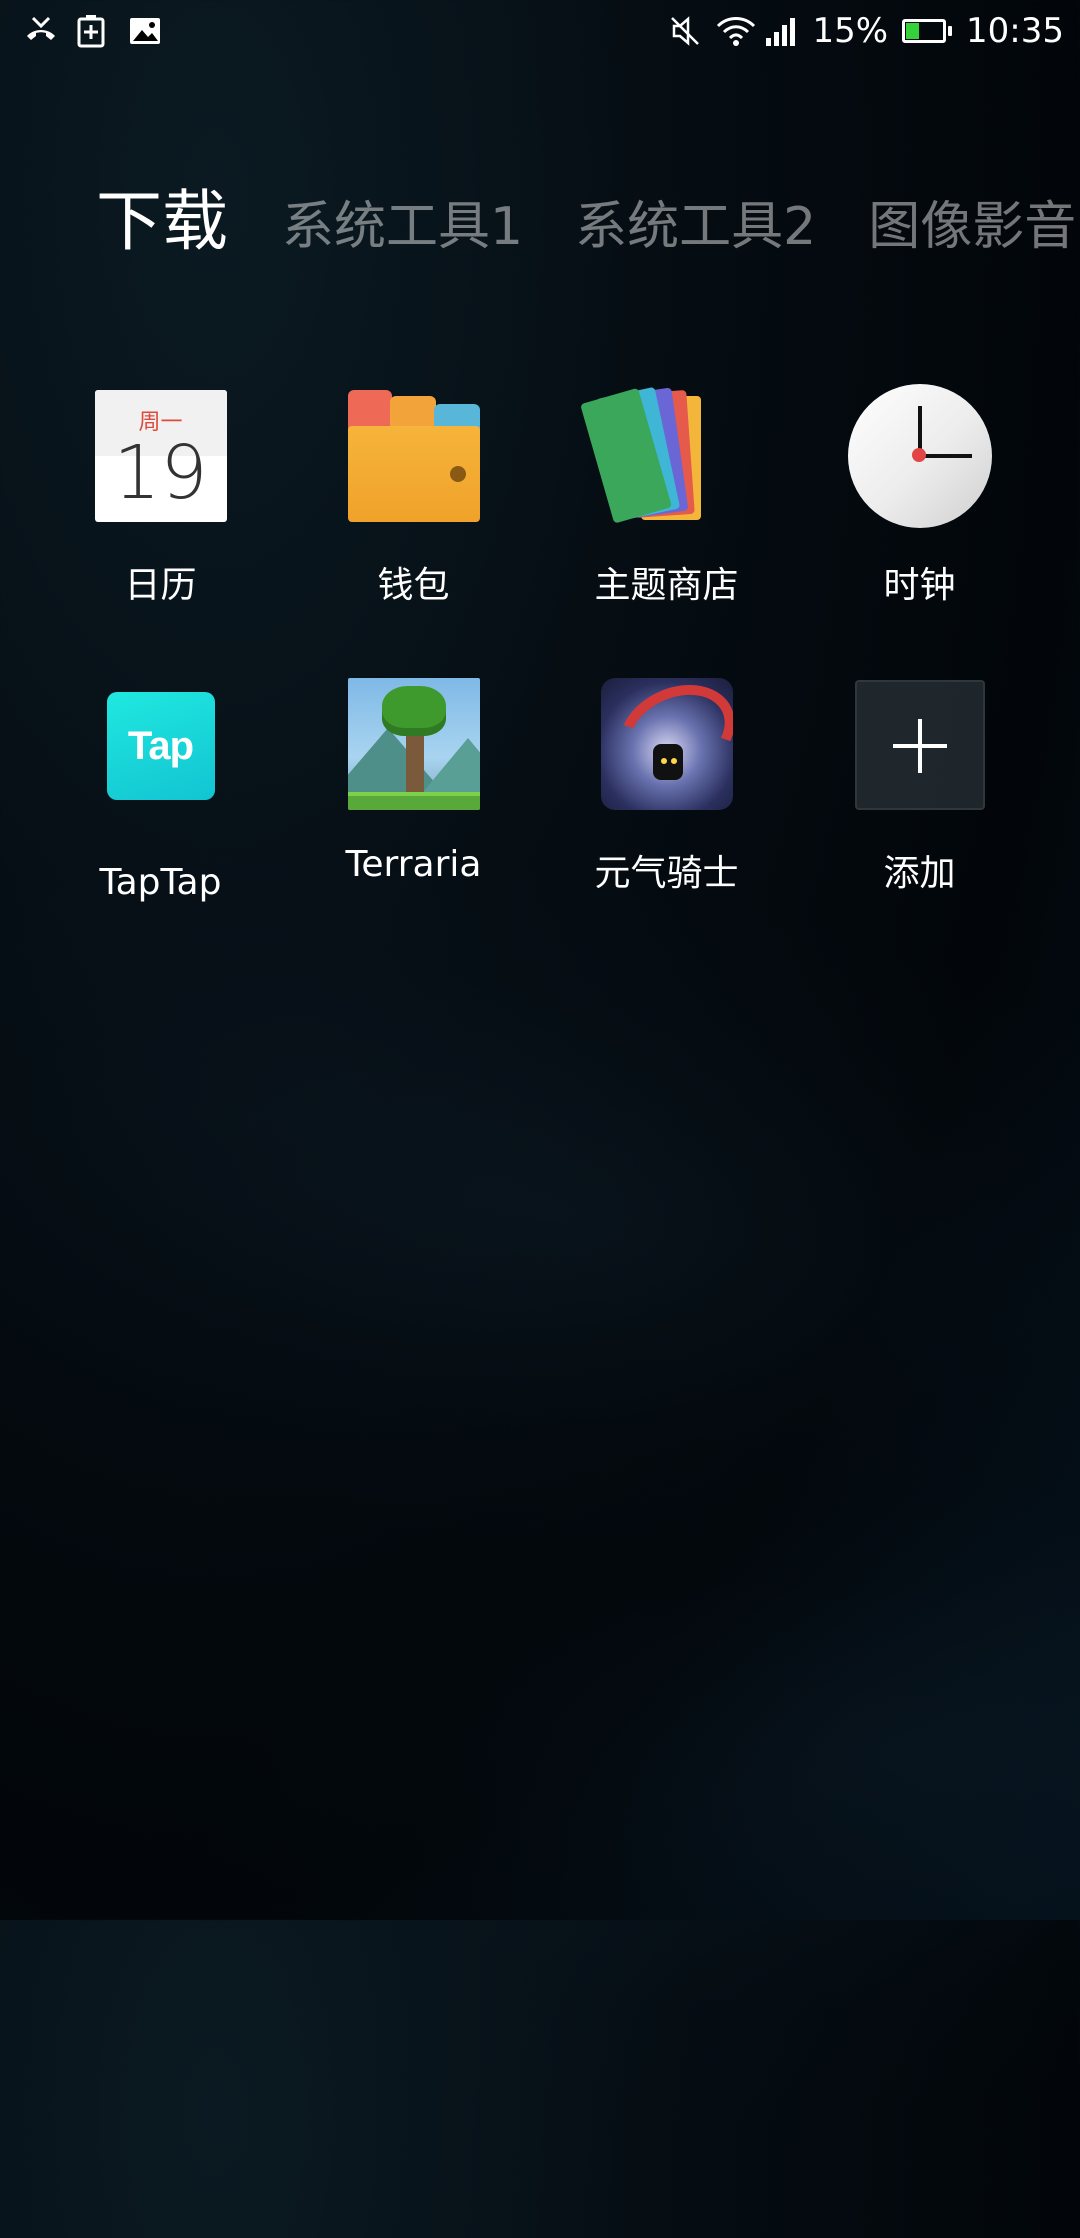  I want to click on taptap-icon: Tap, so click(160, 746).